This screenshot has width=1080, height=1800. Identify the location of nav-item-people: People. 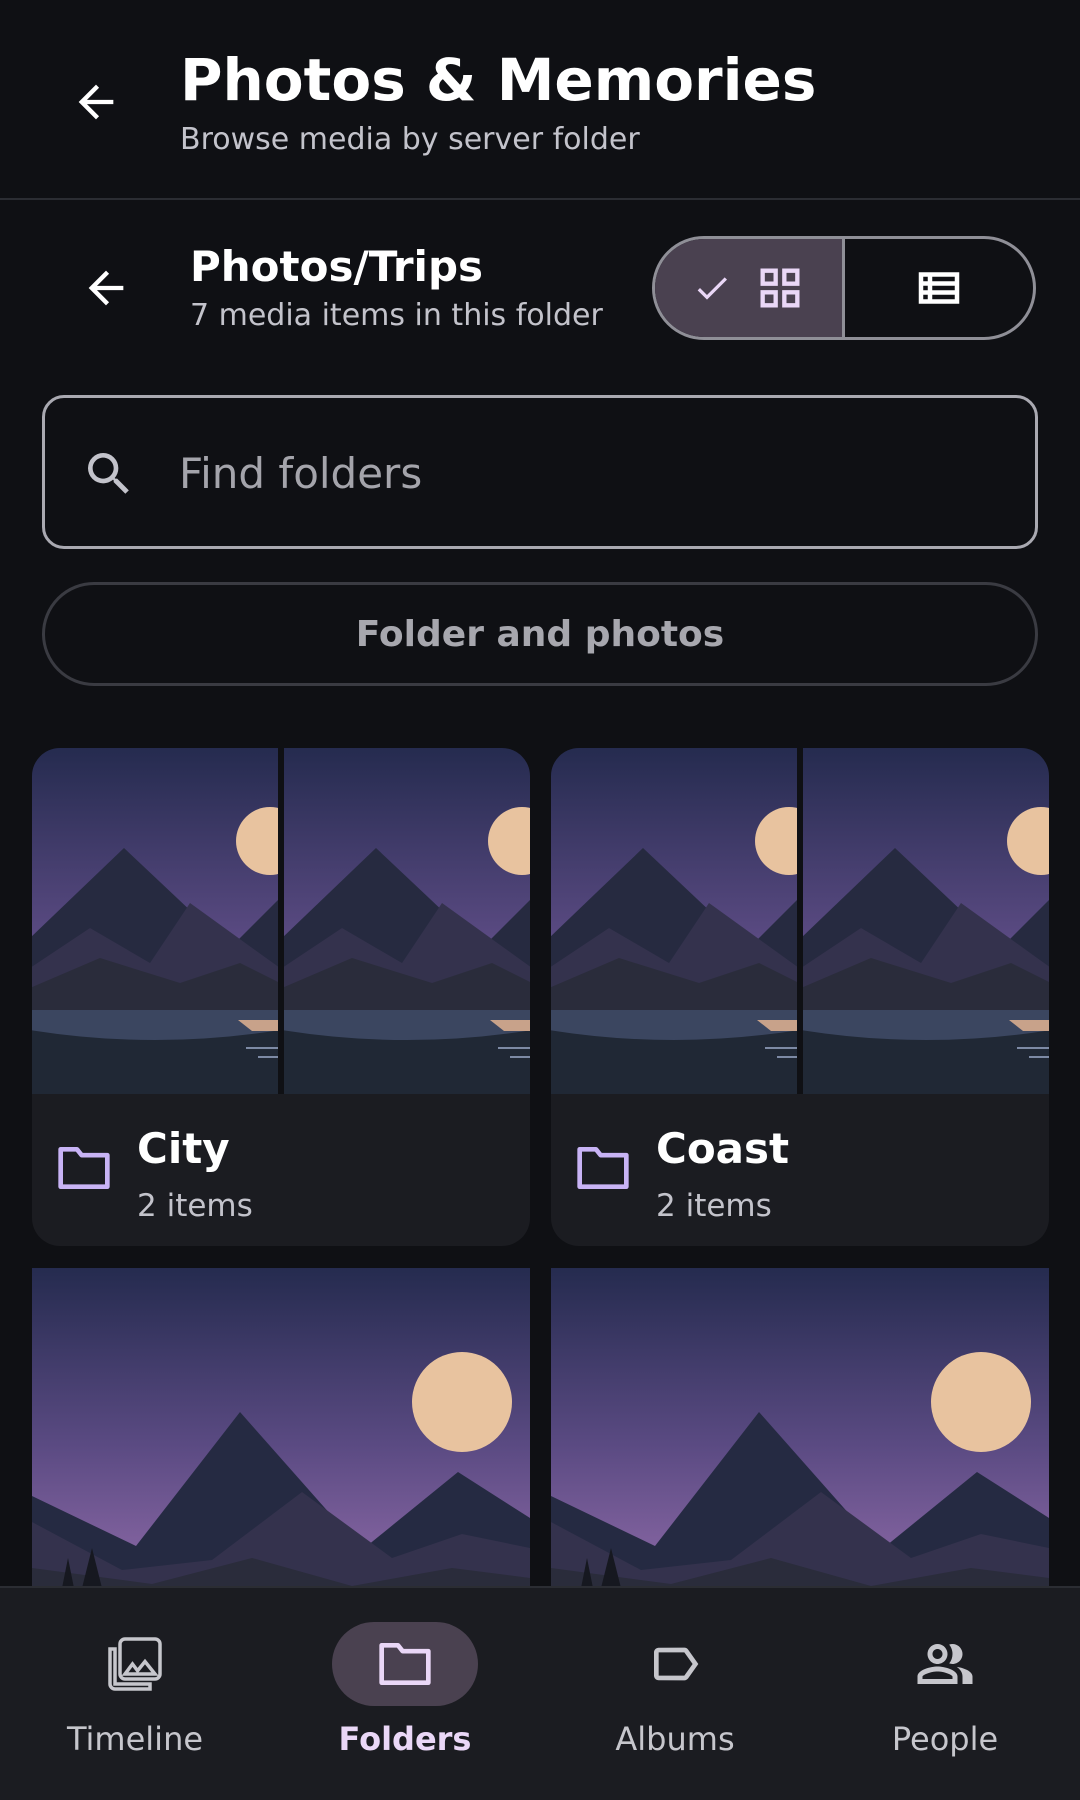
(945, 1694).